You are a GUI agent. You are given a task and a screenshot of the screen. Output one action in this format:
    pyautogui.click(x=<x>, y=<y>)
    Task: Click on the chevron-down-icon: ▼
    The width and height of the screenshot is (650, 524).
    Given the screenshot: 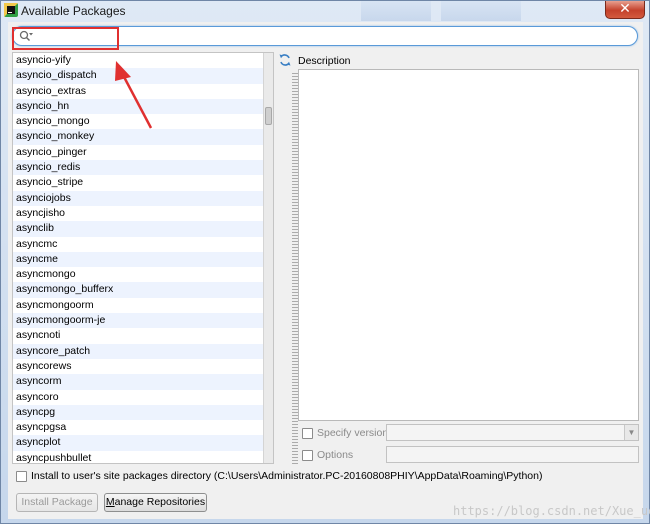 What is the action you would take?
    pyautogui.click(x=631, y=432)
    